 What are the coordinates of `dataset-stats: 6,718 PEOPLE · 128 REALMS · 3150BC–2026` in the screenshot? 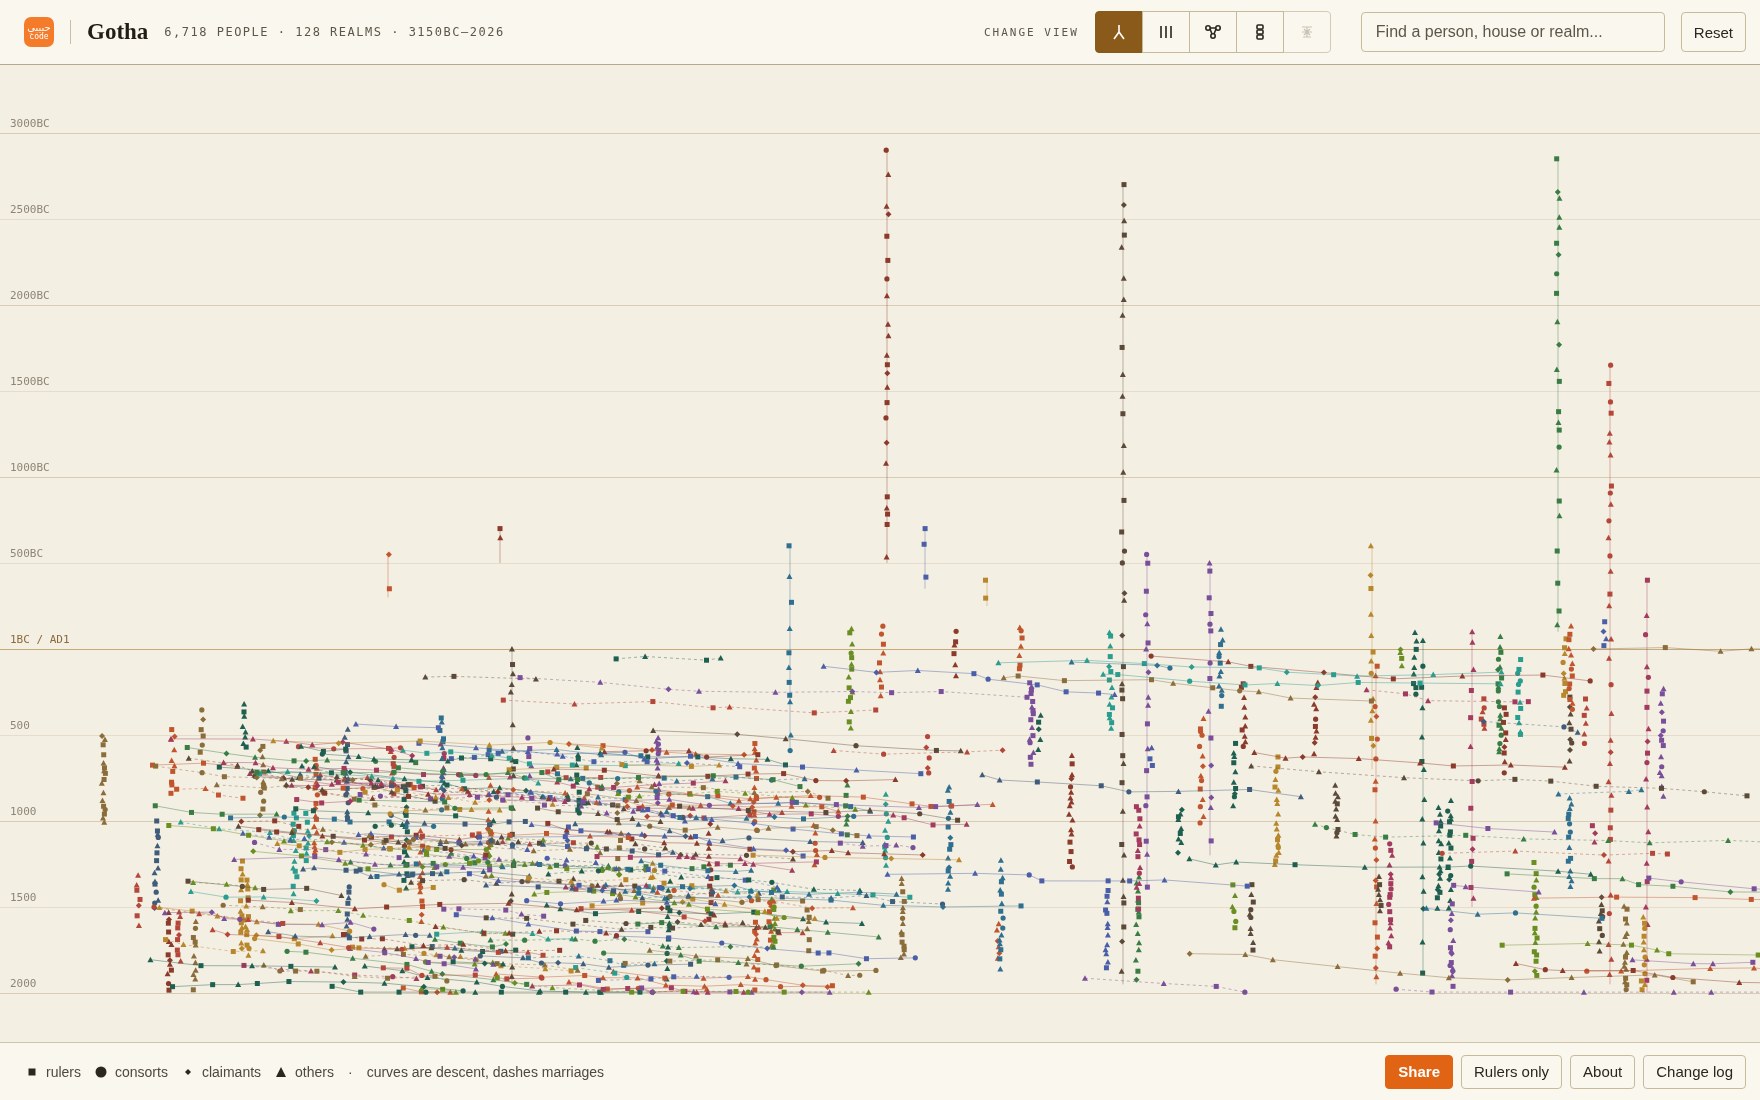 It's located at (334, 32).